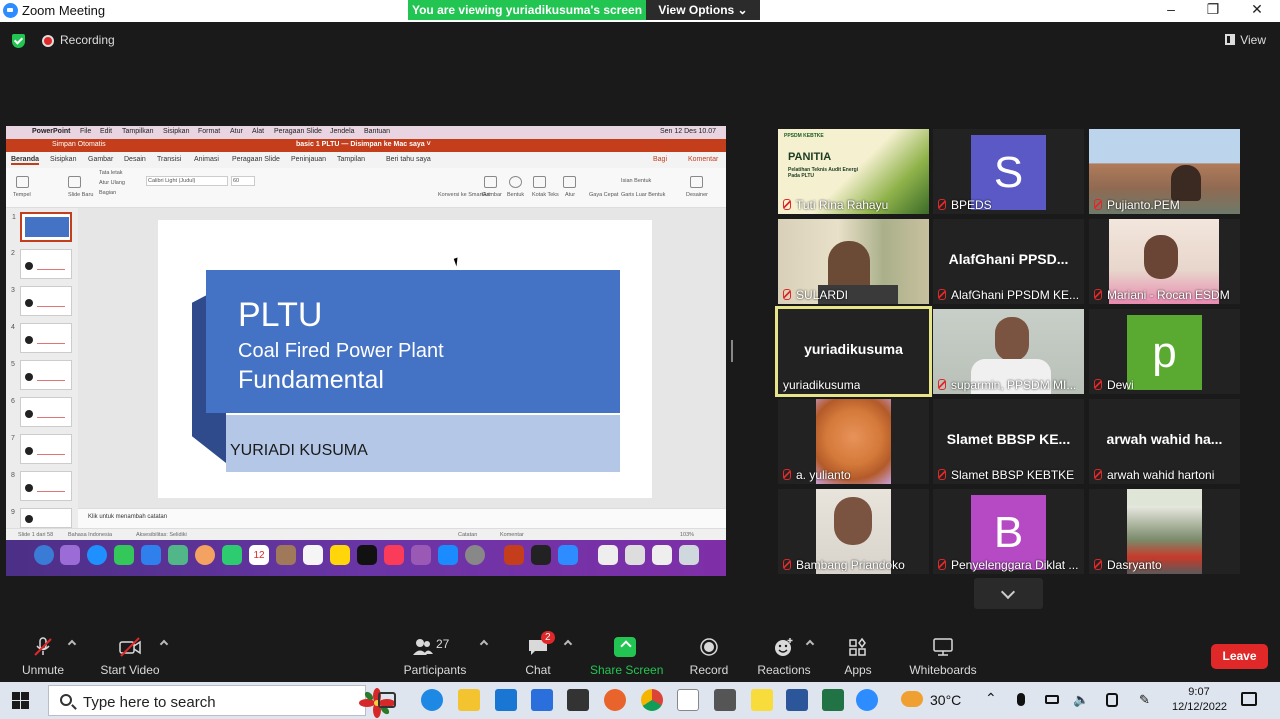 Image resolution: width=1280 pixels, height=719 pixels. Describe the element at coordinates (221, 701) in the screenshot. I see `taskbar-search-box: Type here to search` at that location.